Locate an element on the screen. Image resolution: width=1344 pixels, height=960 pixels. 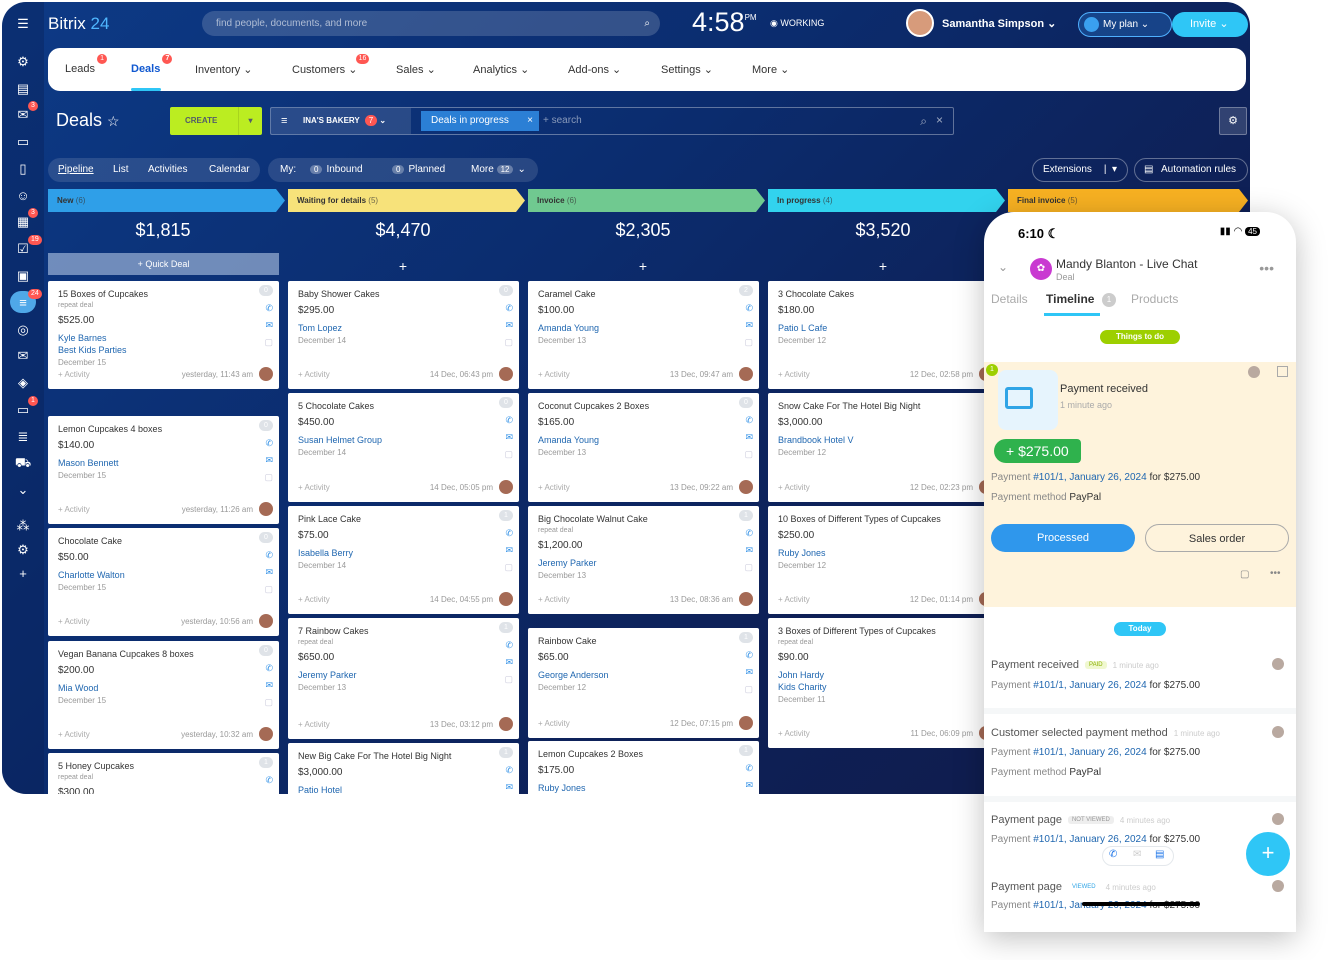
payment-link: #101/1, January 26, 2024 is located at coordinates (1089, 839).